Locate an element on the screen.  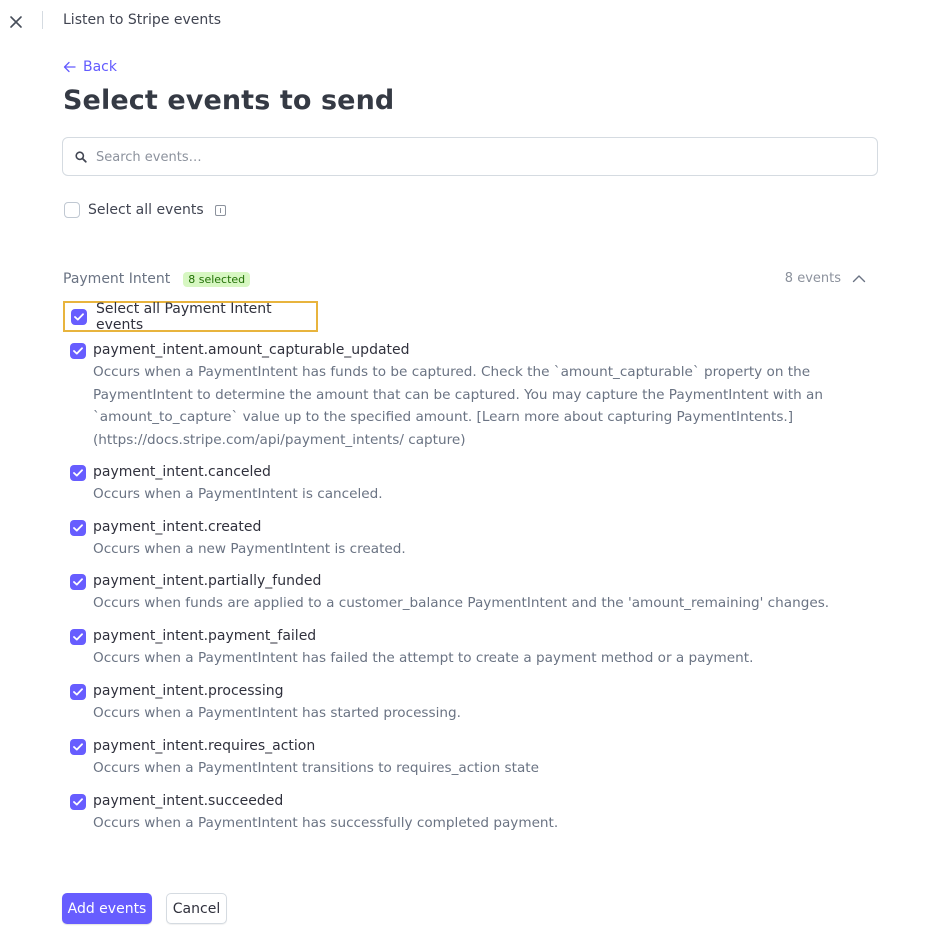
search-icon is located at coordinates (81, 157).